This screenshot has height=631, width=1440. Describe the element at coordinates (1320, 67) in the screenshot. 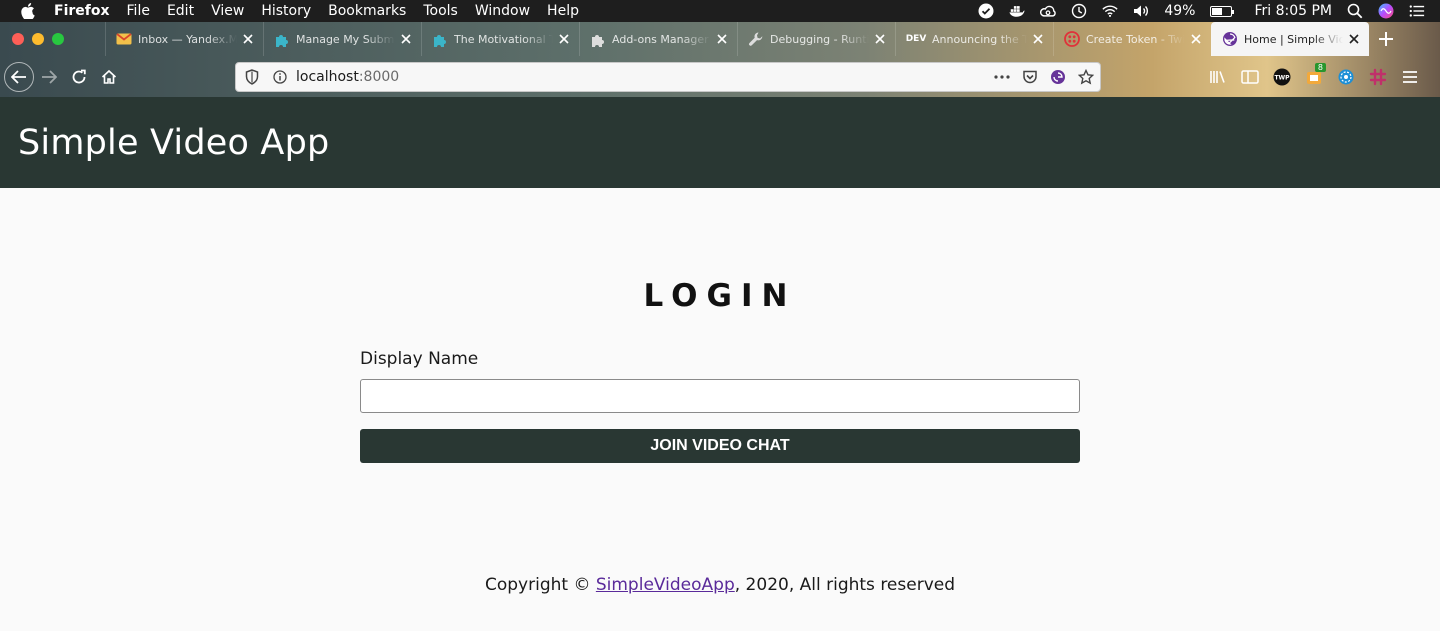

I see `extension-badge-count: 8` at that location.